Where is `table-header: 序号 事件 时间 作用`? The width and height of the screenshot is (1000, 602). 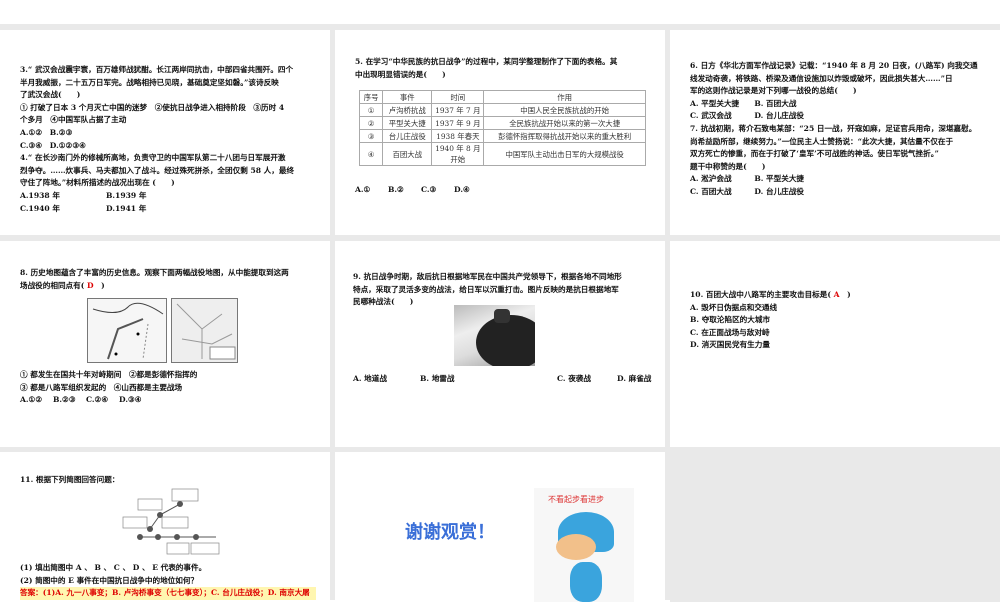
table-header: 序号 事件 时间 作用 is located at coordinates (502, 97).